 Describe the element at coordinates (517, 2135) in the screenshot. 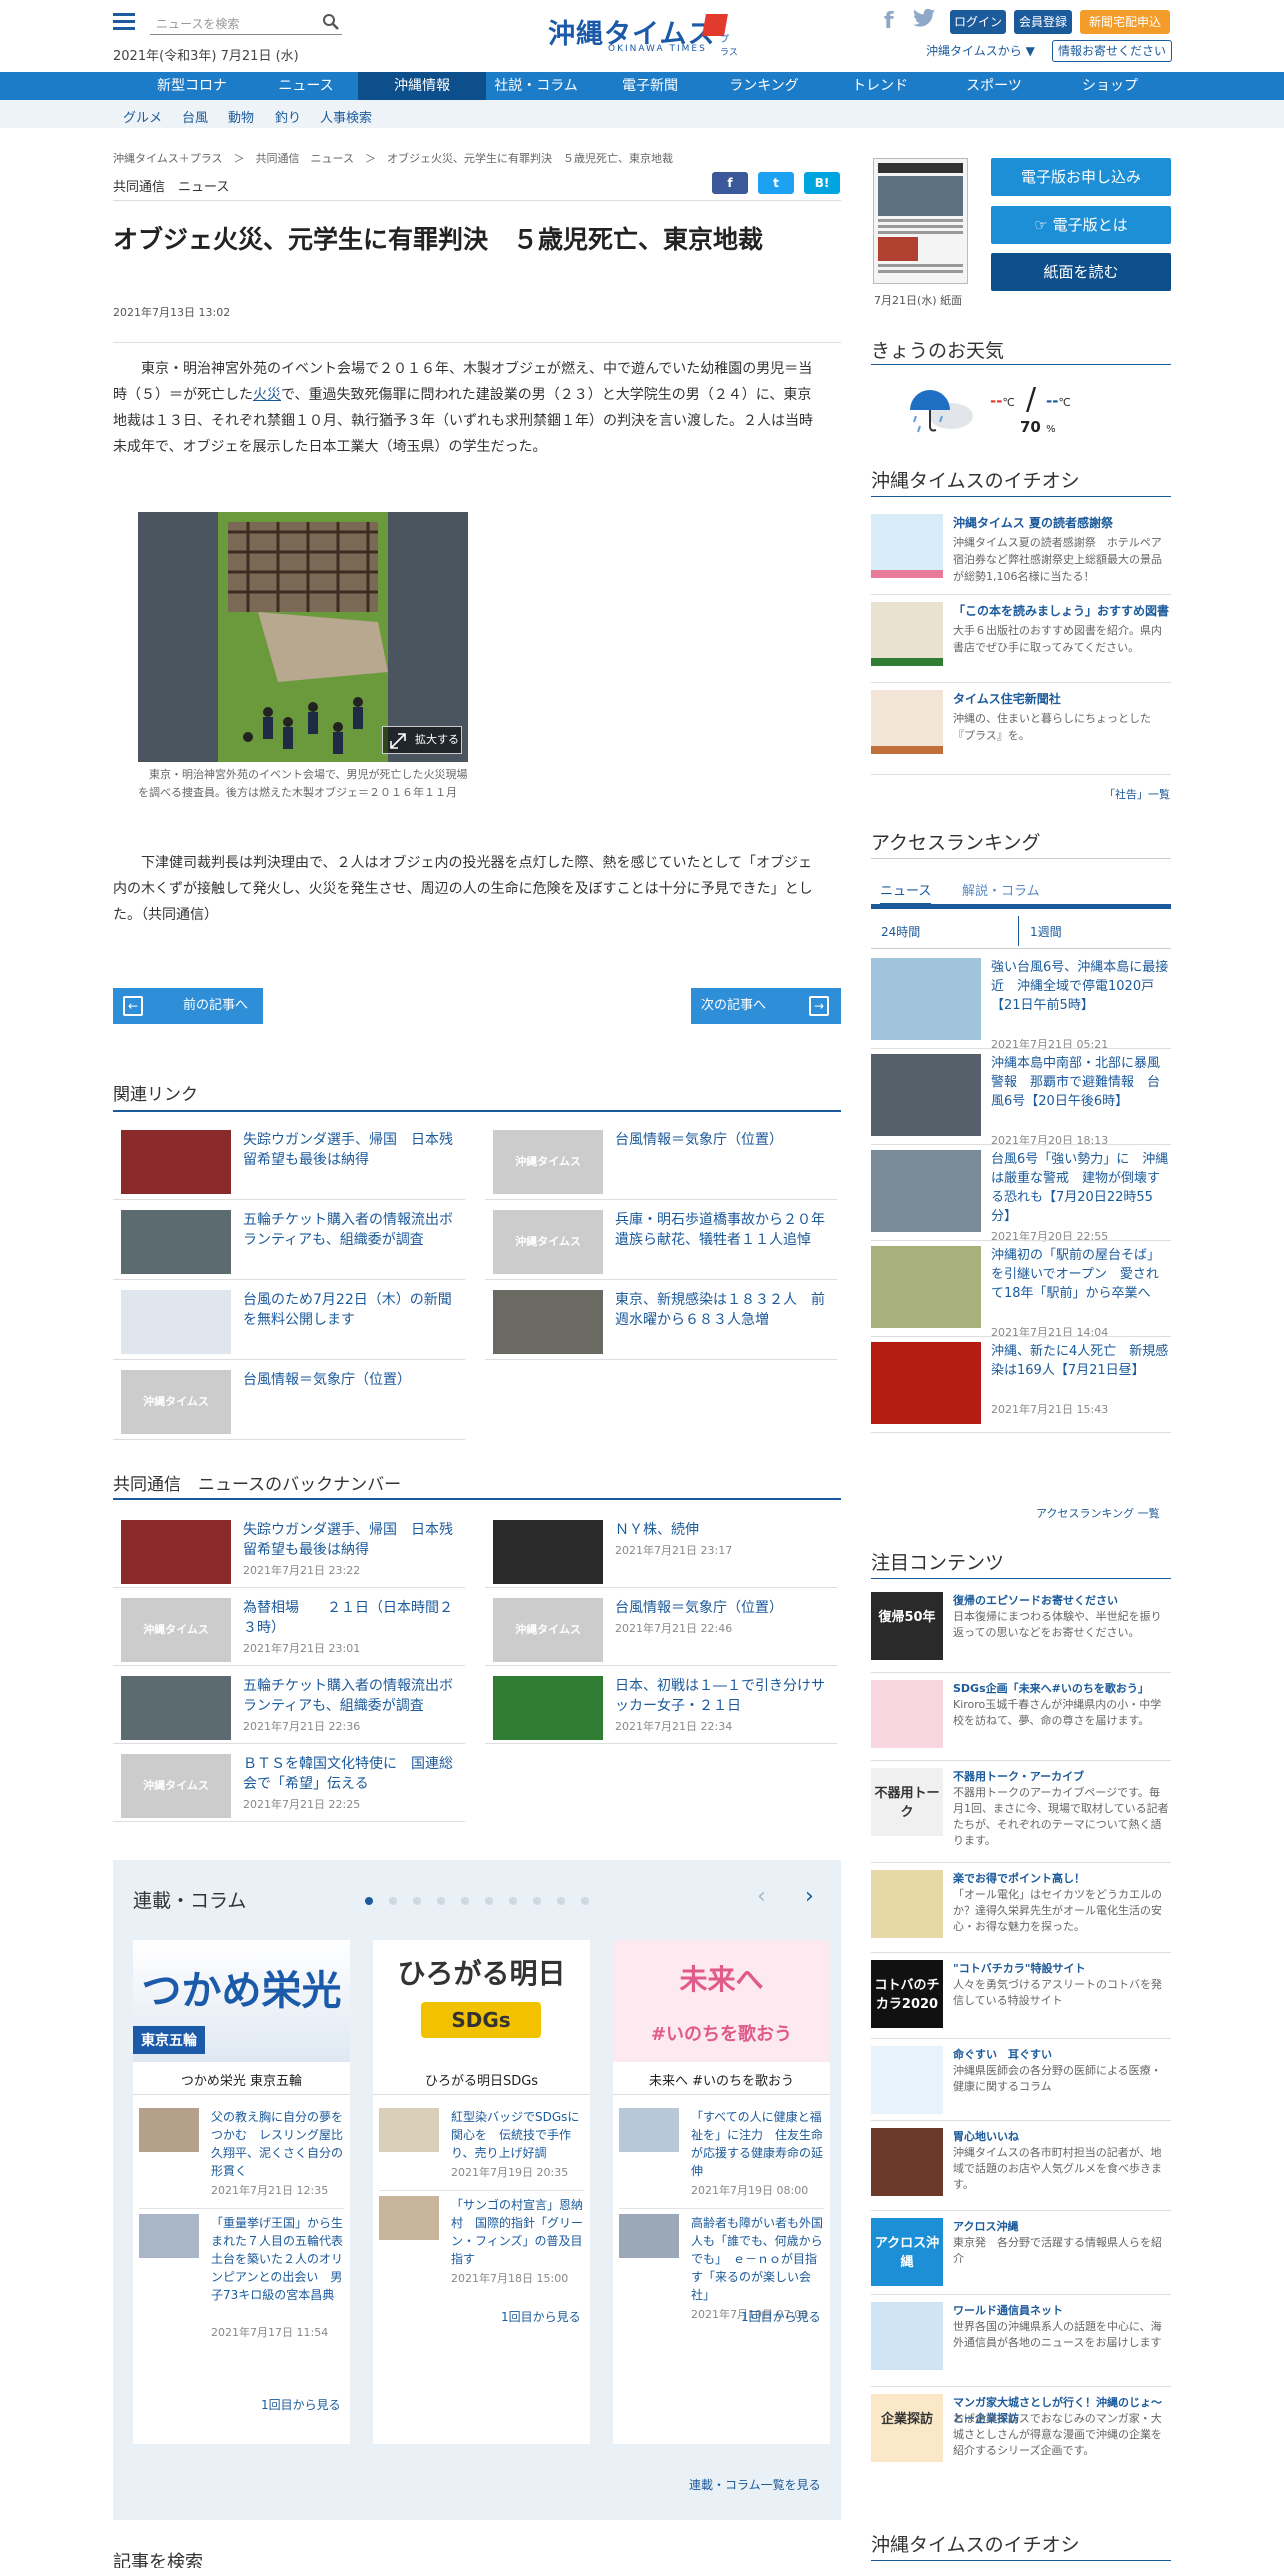

I see `column-item-text: 紅型染バッジでSDGsに関心を 伝統技で手作り、売り上げ好調` at that location.